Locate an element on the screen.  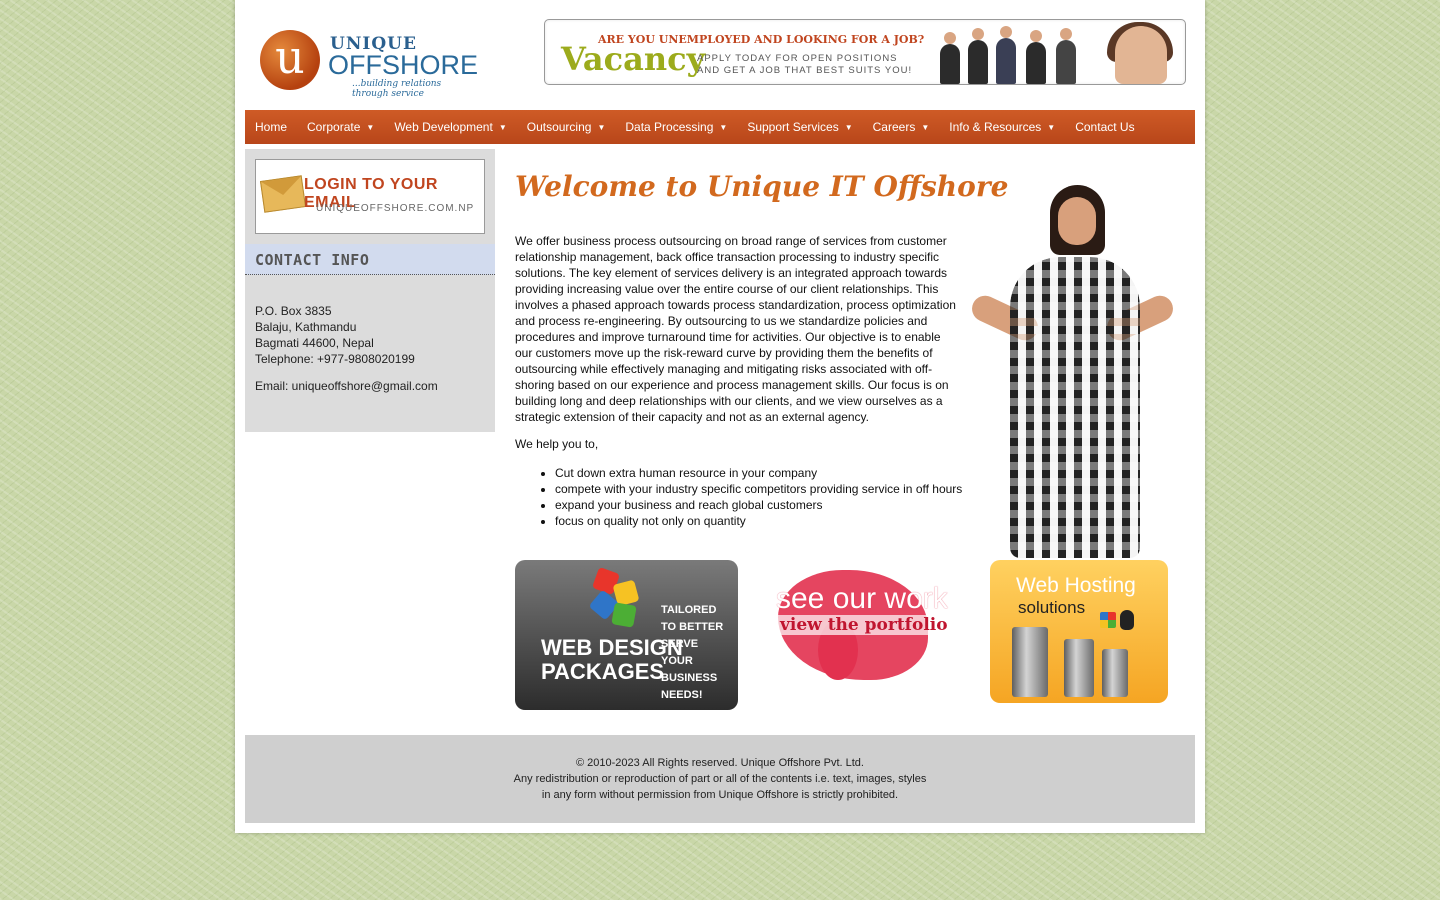
portfolio-banner: see our work view the portfolio is located at coordinates (864, 635).